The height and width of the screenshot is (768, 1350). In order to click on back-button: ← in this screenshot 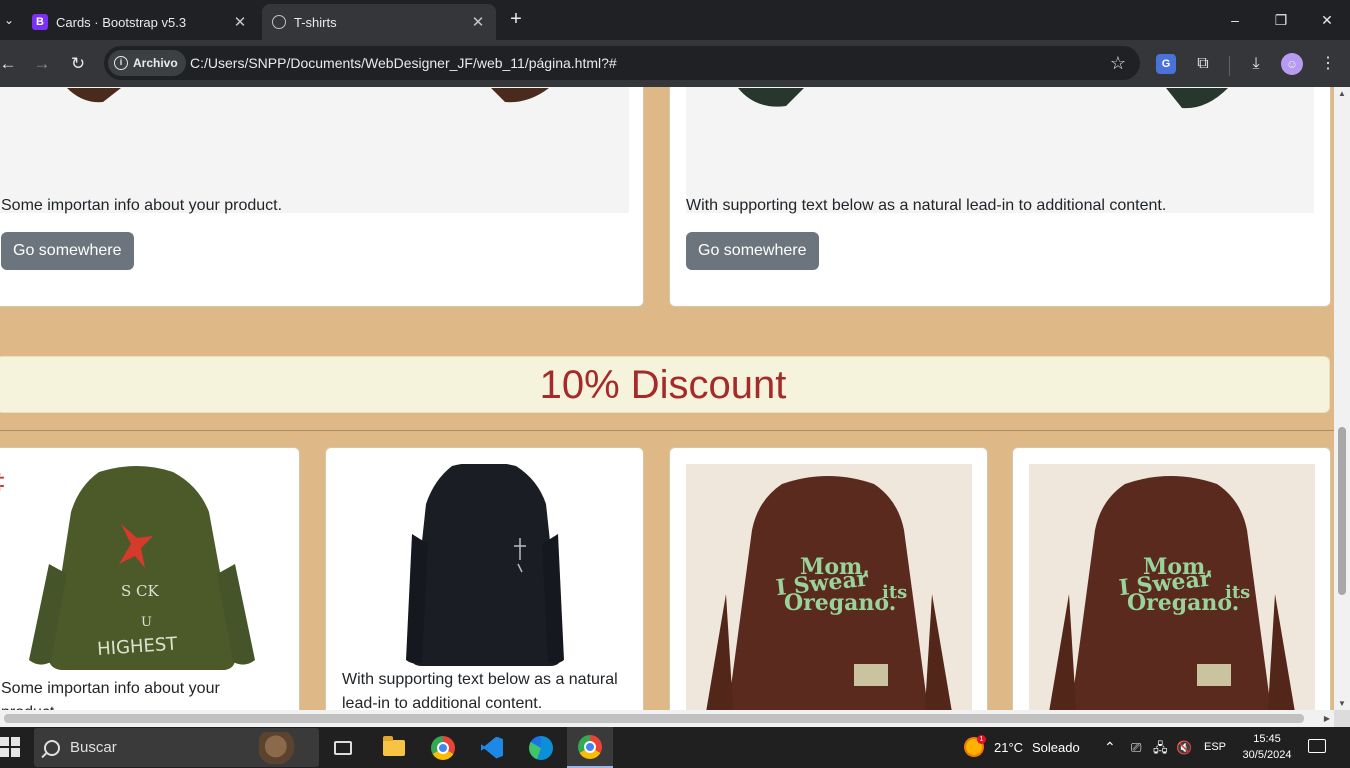, I will do `click(11, 64)`.